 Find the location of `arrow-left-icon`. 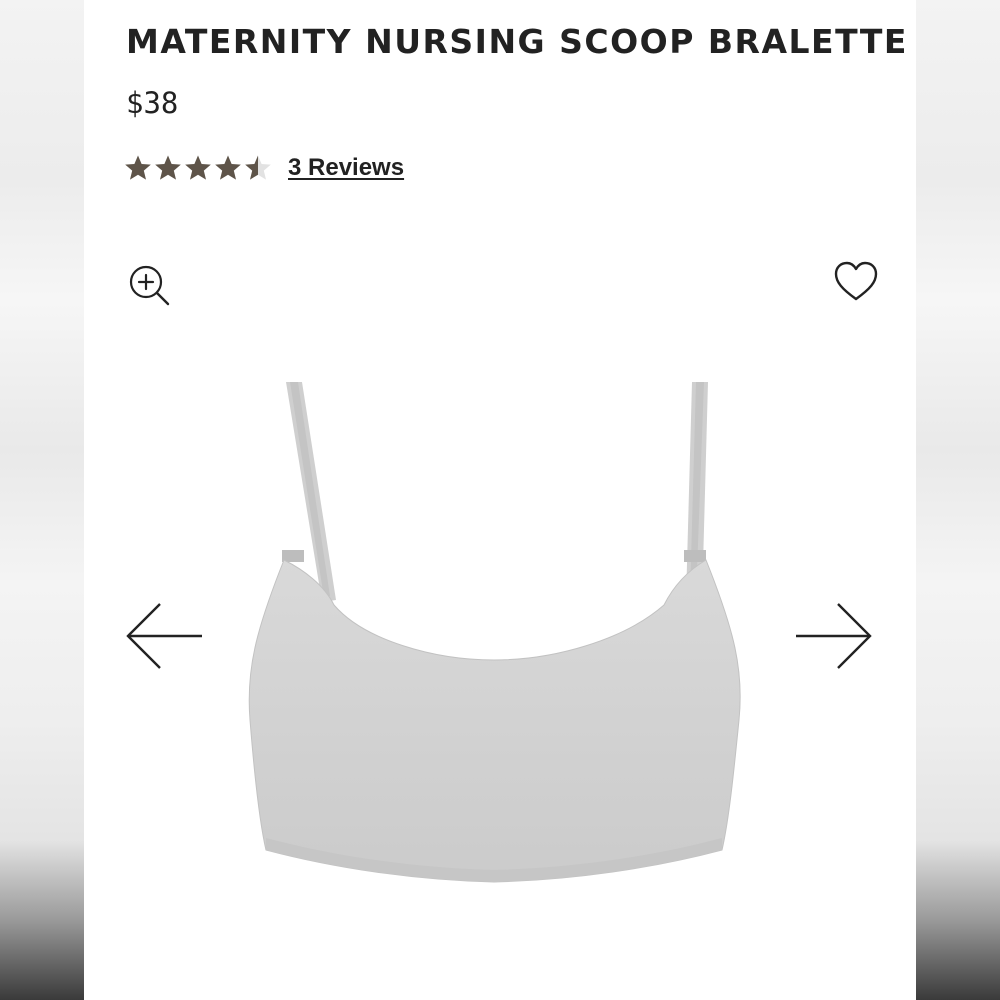

arrow-left-icon is located at coordinates (164, 636).